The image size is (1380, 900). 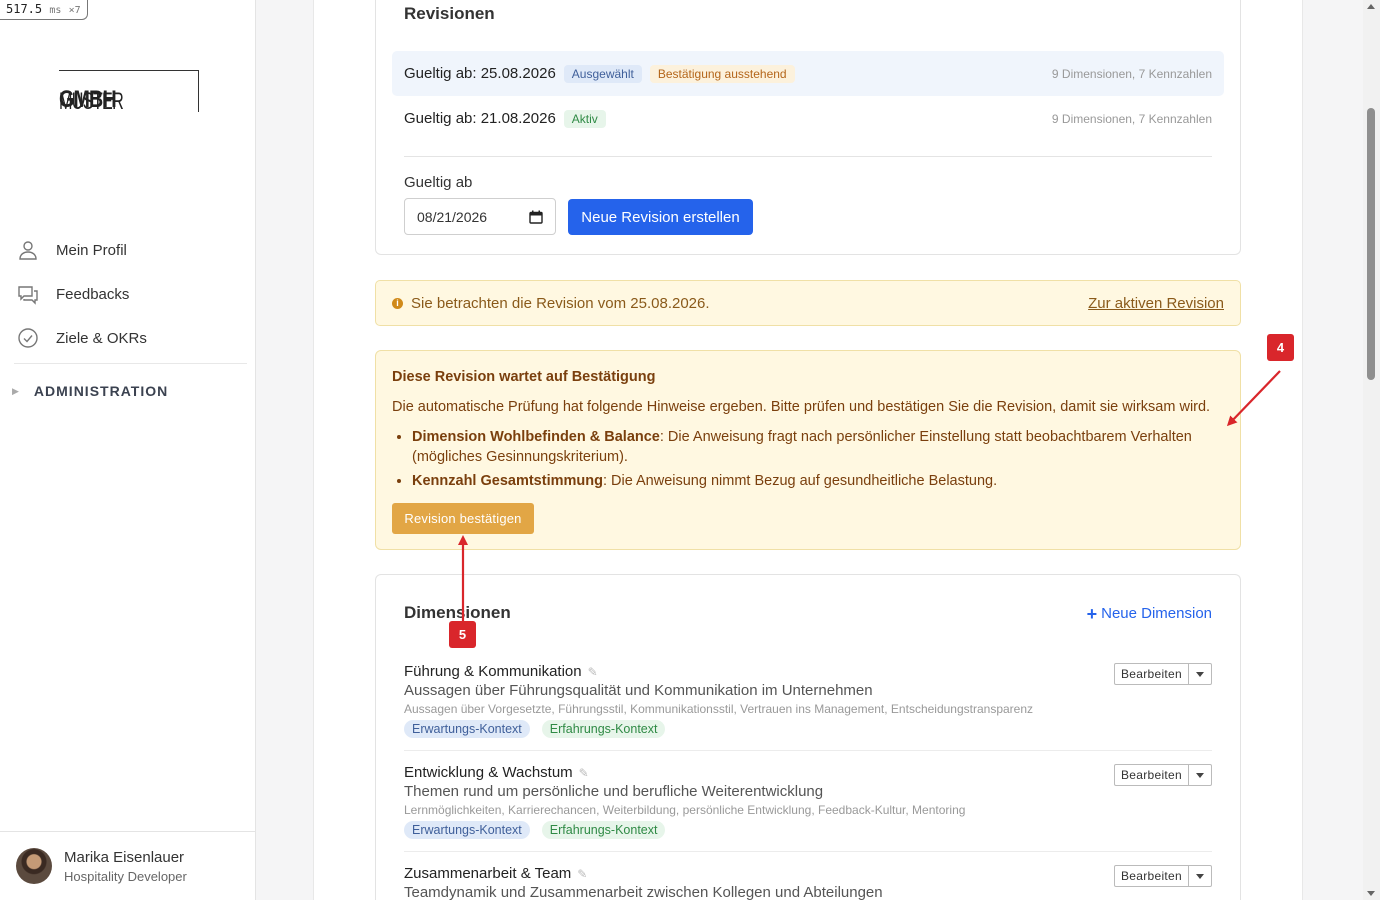 What do you see at coordinates (28, 338) in the screenshot?
I see `check-circle-icon` at bounding box center [28, 338].